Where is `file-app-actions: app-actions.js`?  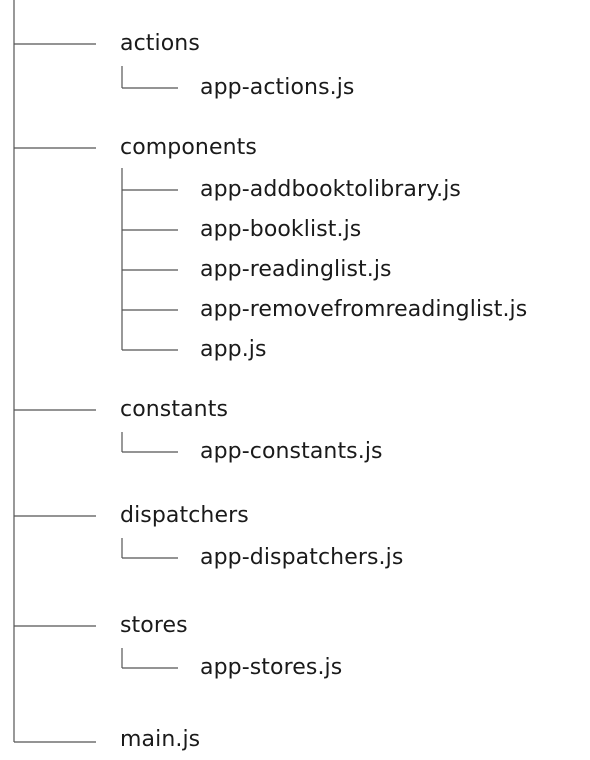 file-app-actions: app-actions.js is located at coordinates (277, 87).